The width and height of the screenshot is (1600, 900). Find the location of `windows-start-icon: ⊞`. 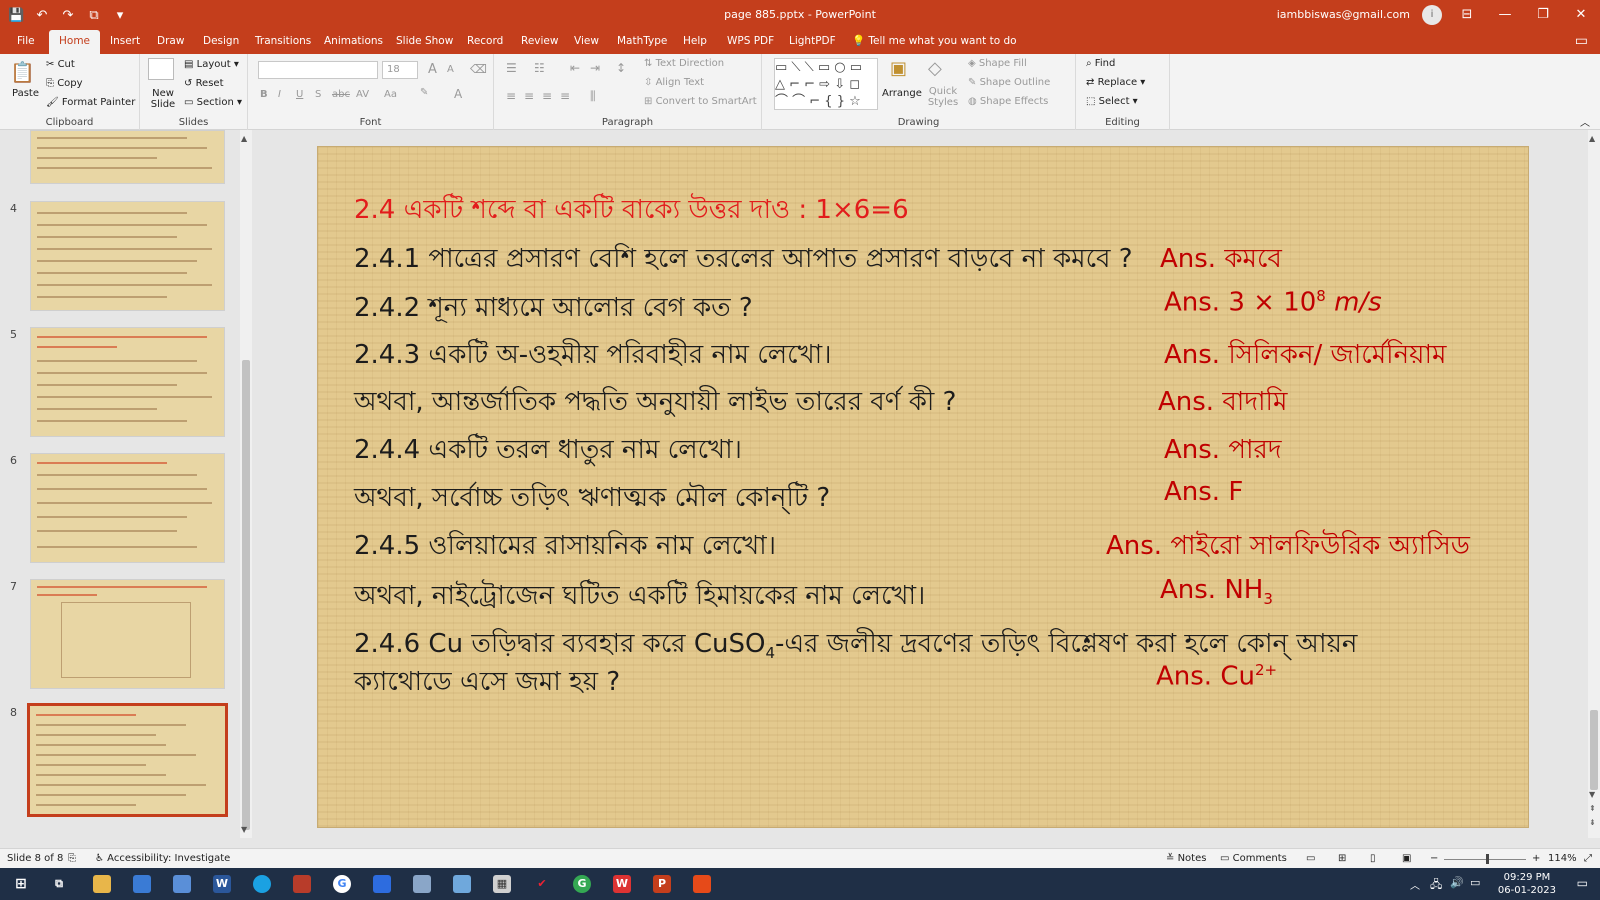

windows-start-icon: ⊞ is located at coordinates (21, 884).